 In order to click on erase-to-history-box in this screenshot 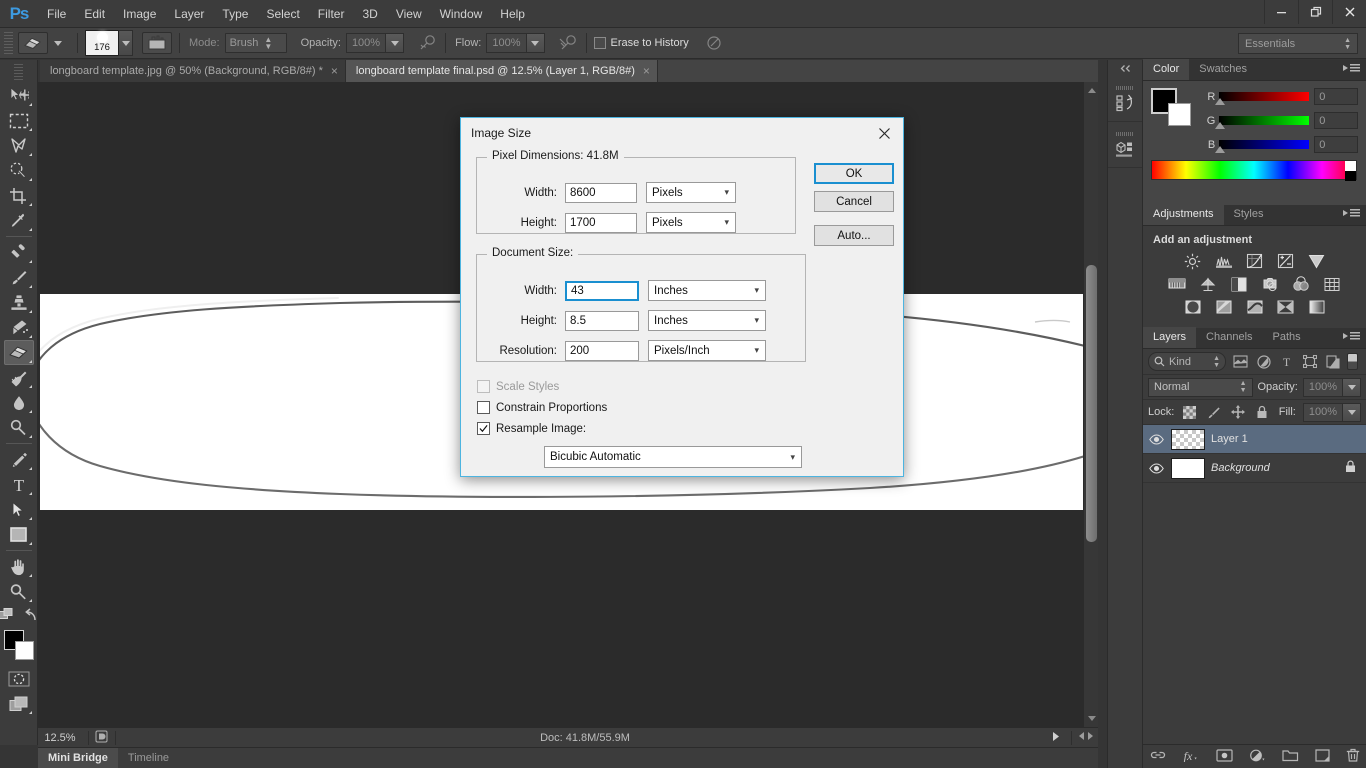, I will do `click(599, 43)`.